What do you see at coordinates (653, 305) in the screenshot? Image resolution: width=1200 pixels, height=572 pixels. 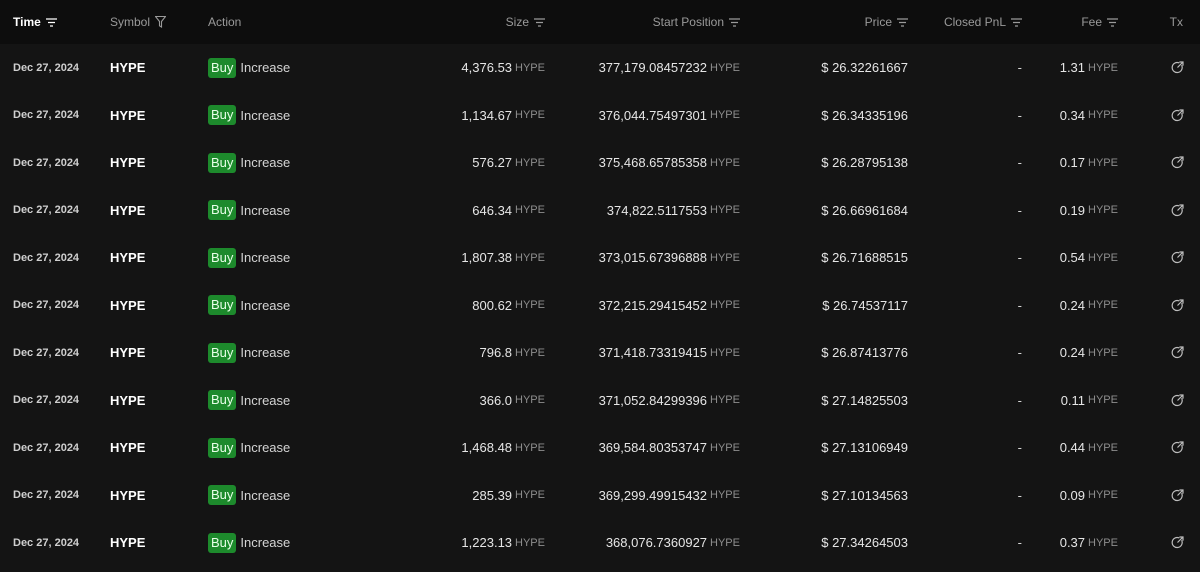 I see `row-start-position-value: 372,215.29415452` at bounding box center [653, 305].